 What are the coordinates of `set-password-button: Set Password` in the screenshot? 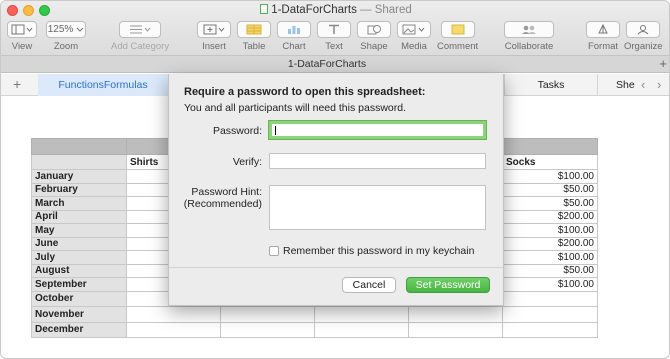 It's located at (448, 285).